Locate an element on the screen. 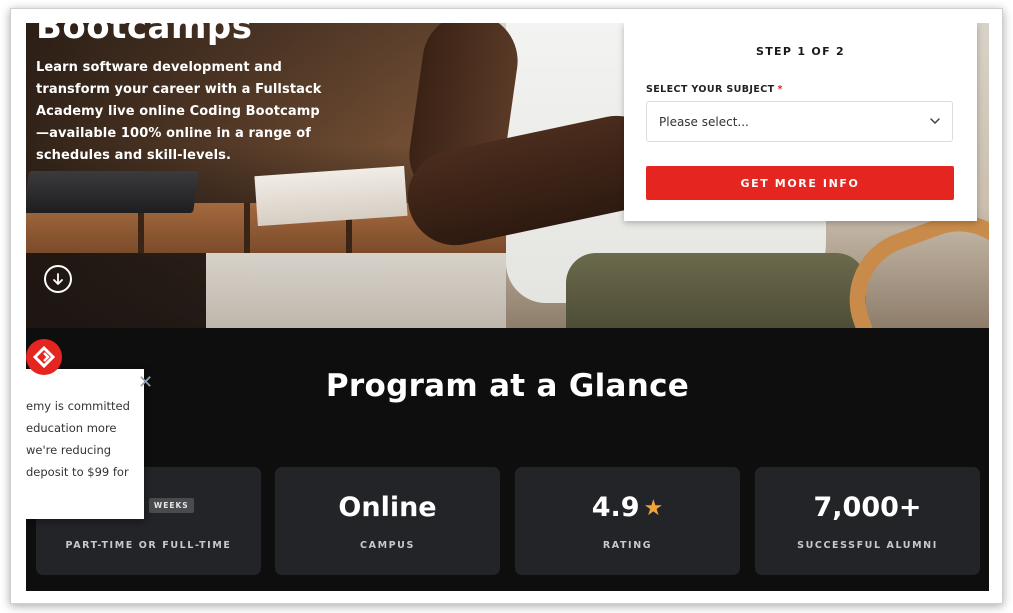 Image resolution: width=1013 pixels, height=613 pixels. stat-card-alumni: 7,000+ SUCCESSFUL ALUMNI is located at coordinates (867, 521).